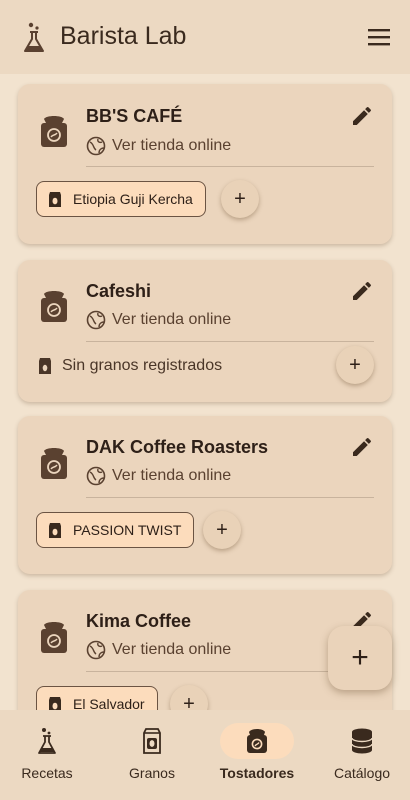 The width and height of the screenshot is (410, 800). I want to click on add-roaster-fab: +, so click(360, 658).